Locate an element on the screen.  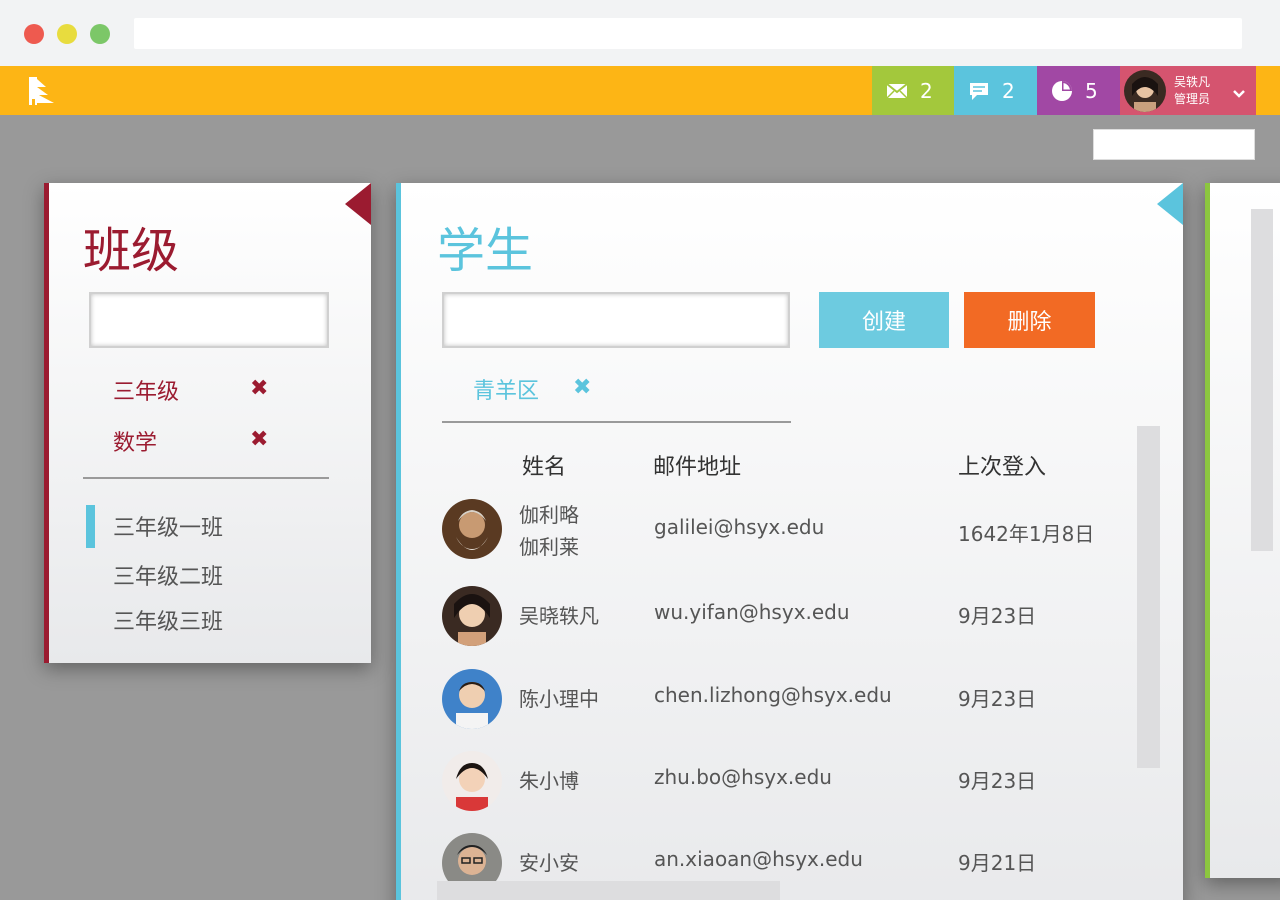
class-panel: 班级 三年级 ✖ 数学 ✖ 三年级一班 三年级二班 三年级三班 is located at coordinates (207, 423).